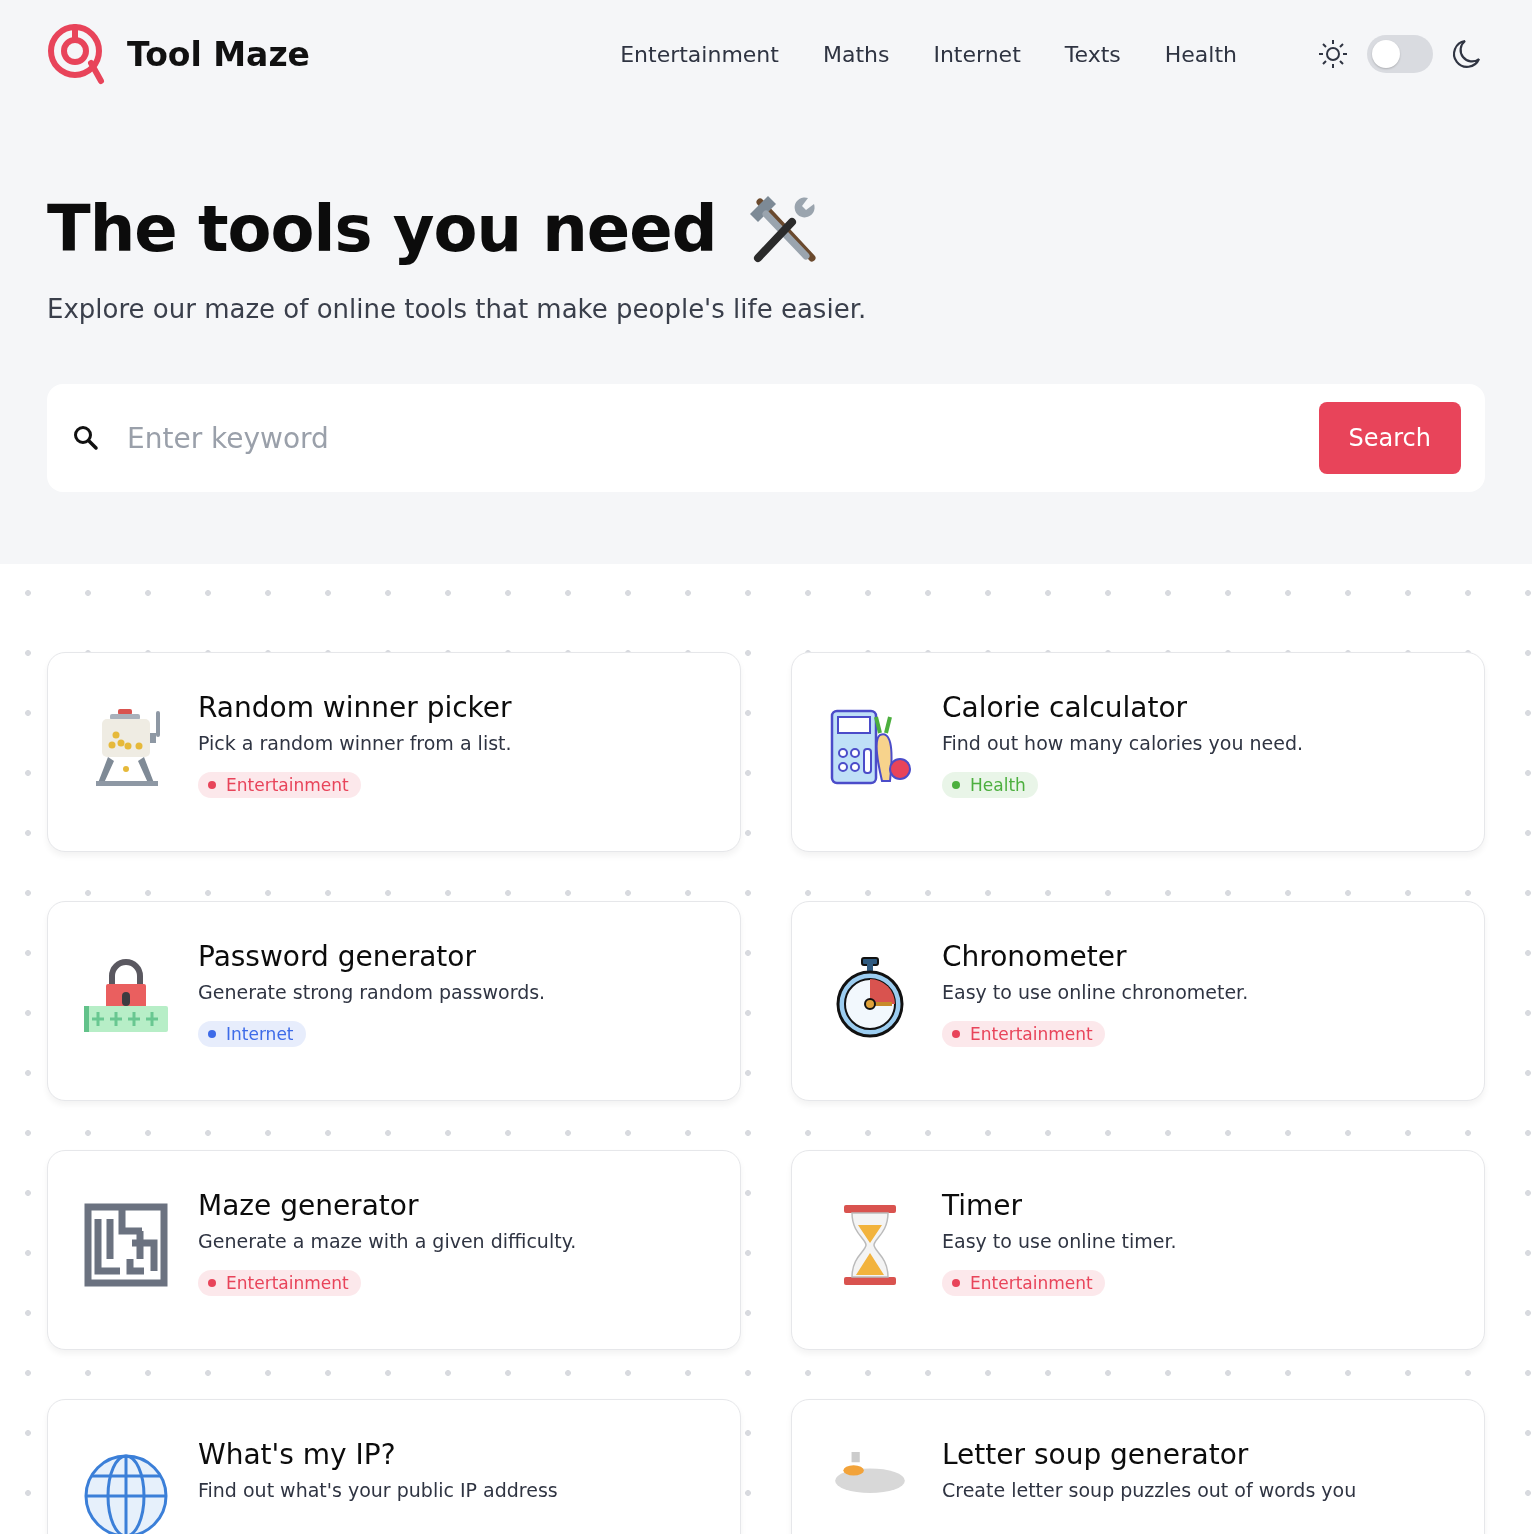 This screenshot has width=1532, height=1534. What do you see at coordinates (1400, 54) in the screenshot?
I see `theme-toggle` at bounding box center [1400, 54].